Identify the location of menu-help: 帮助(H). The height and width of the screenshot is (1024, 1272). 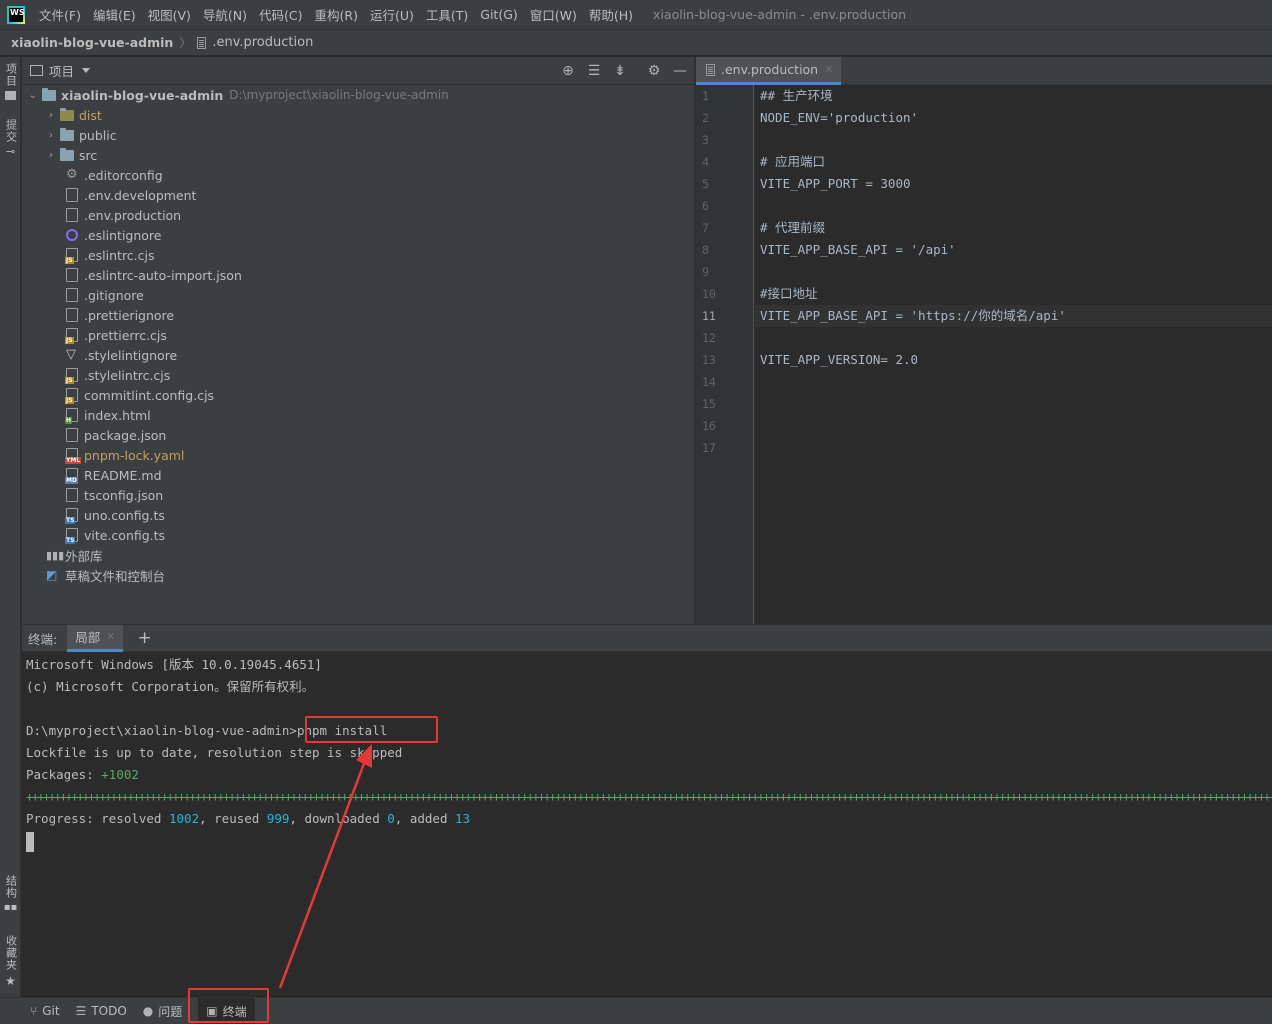
(611, 14).